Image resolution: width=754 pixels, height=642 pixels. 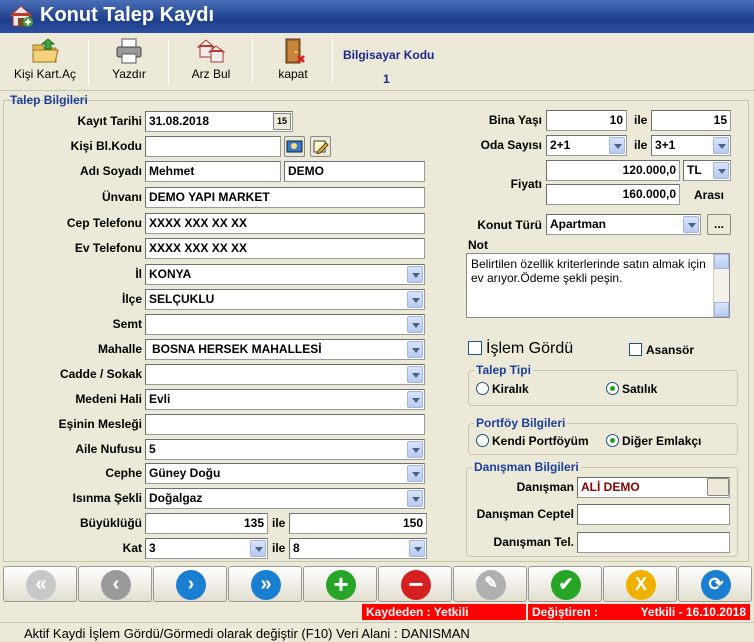 What do you see at coordinates (285, 449) in the screenshot?
I see `family-size-select: 5` at bounding box center [285, 449].